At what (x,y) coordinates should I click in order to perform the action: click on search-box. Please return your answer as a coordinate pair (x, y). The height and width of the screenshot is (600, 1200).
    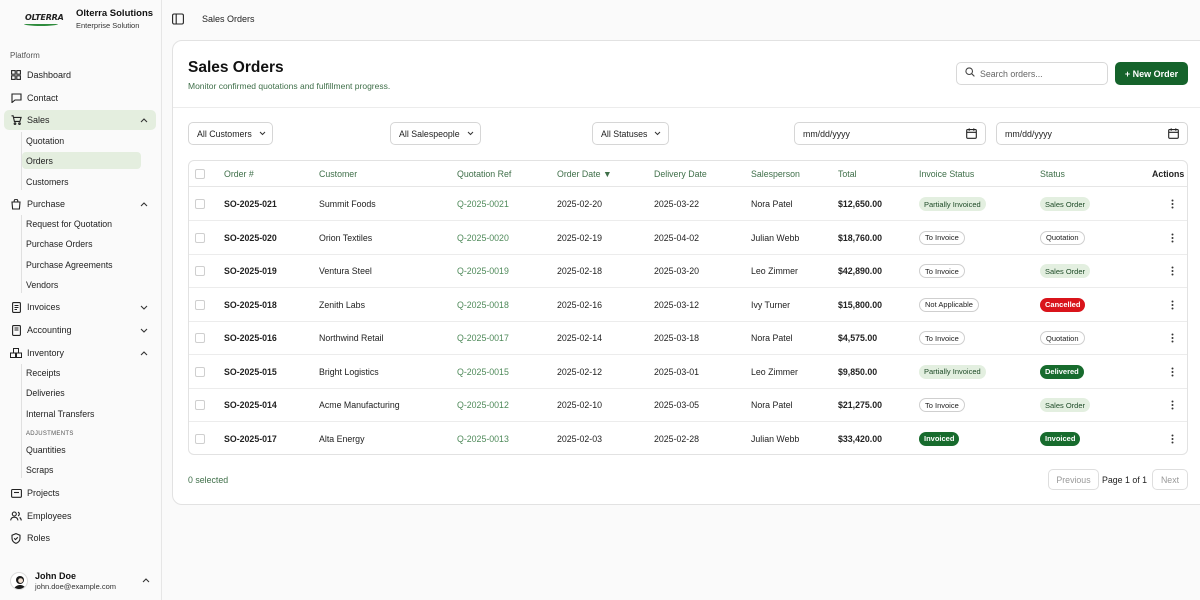
    Looking at the image, I should click on (1032, 73).